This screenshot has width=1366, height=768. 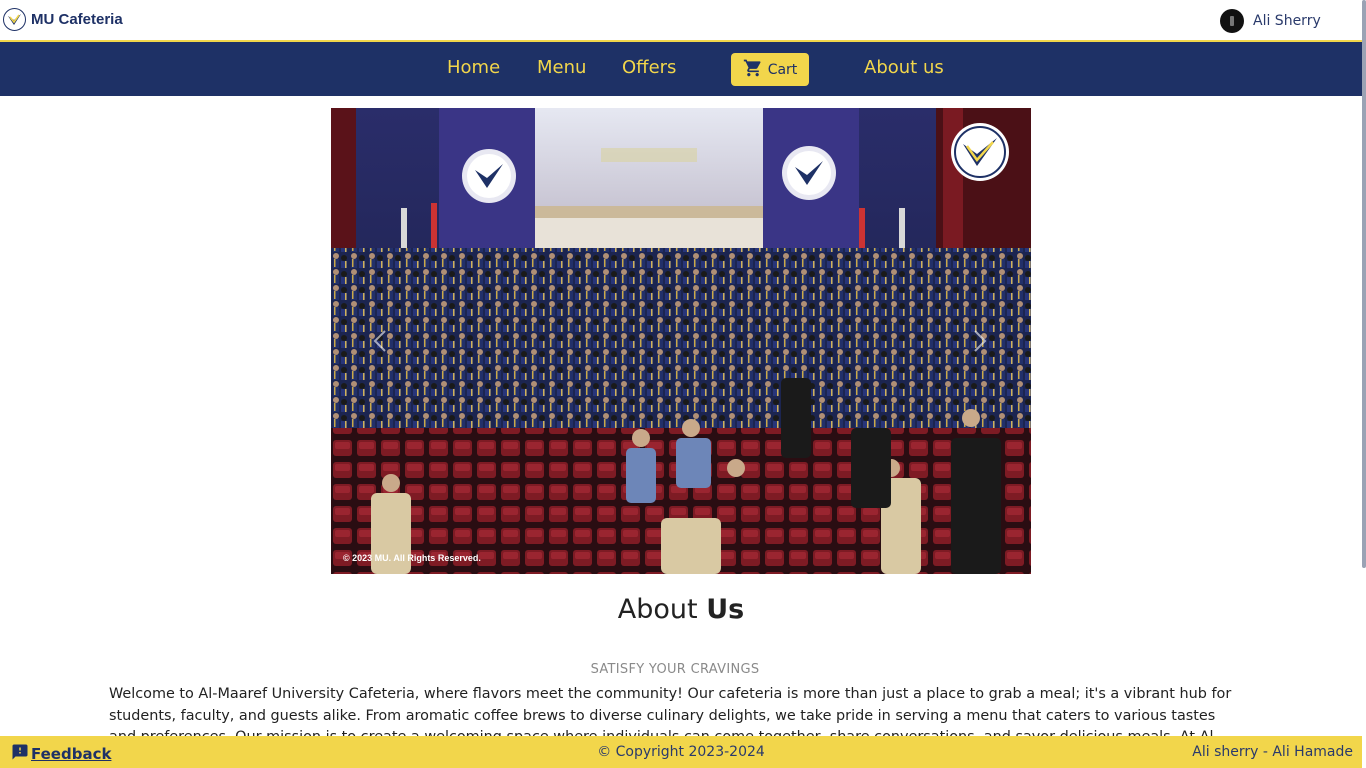 I want to click on chevron-left-icon, so click(x=380, y=341).